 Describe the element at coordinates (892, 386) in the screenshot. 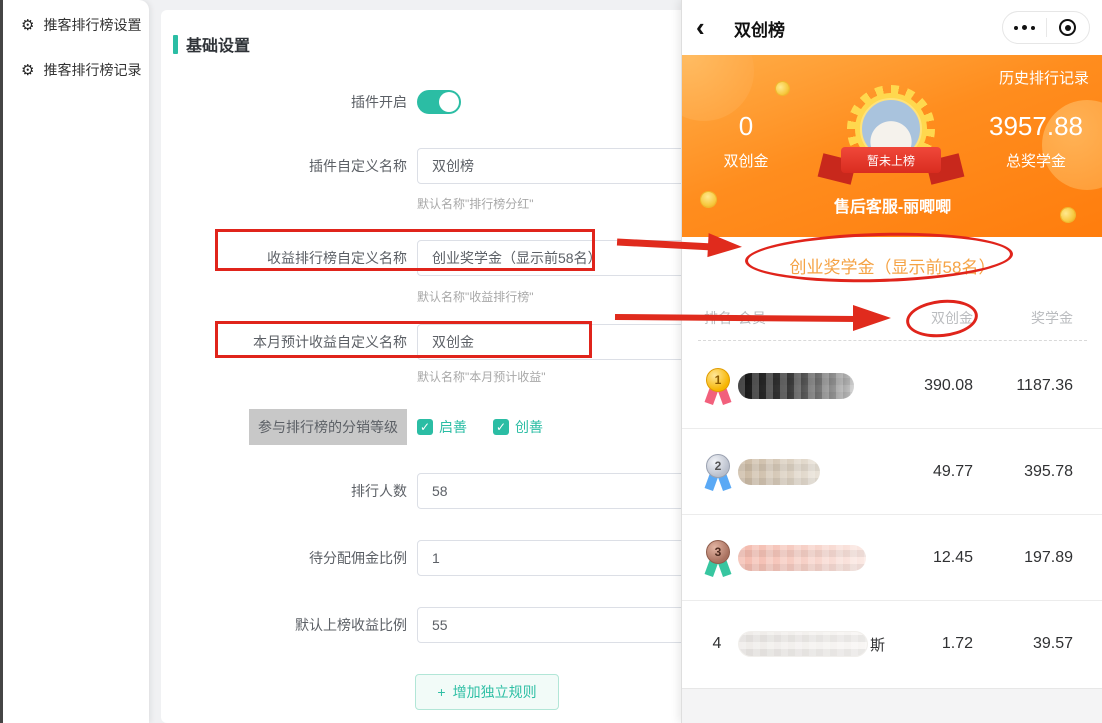

I see `table-row: 1 390.08 1187.36` at that location.